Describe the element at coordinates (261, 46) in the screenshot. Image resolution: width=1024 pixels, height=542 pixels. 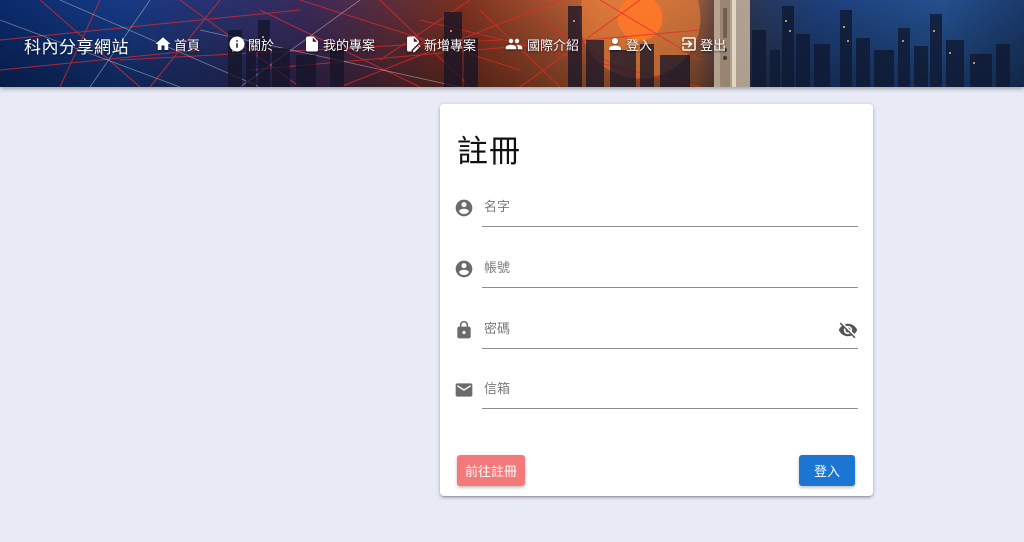
I see `nav-about-label: 關於` at that location.